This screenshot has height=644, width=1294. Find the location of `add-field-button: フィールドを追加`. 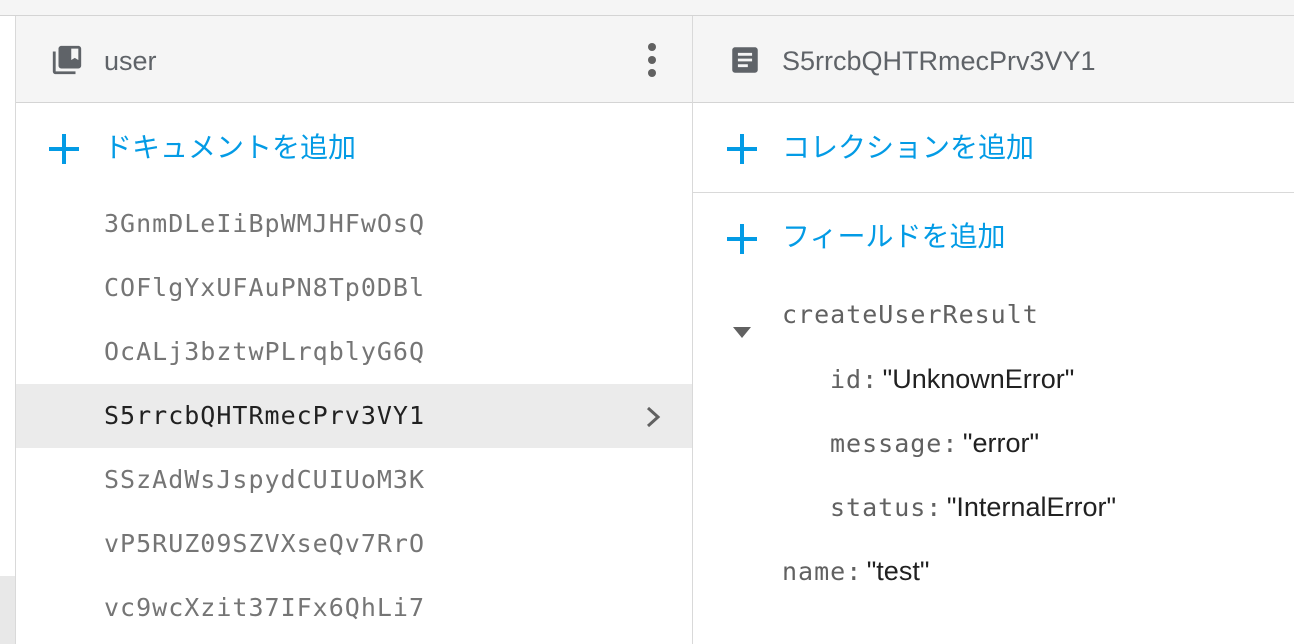

add-field-button: フィールドを追加 is located at coordinates (993, 237).